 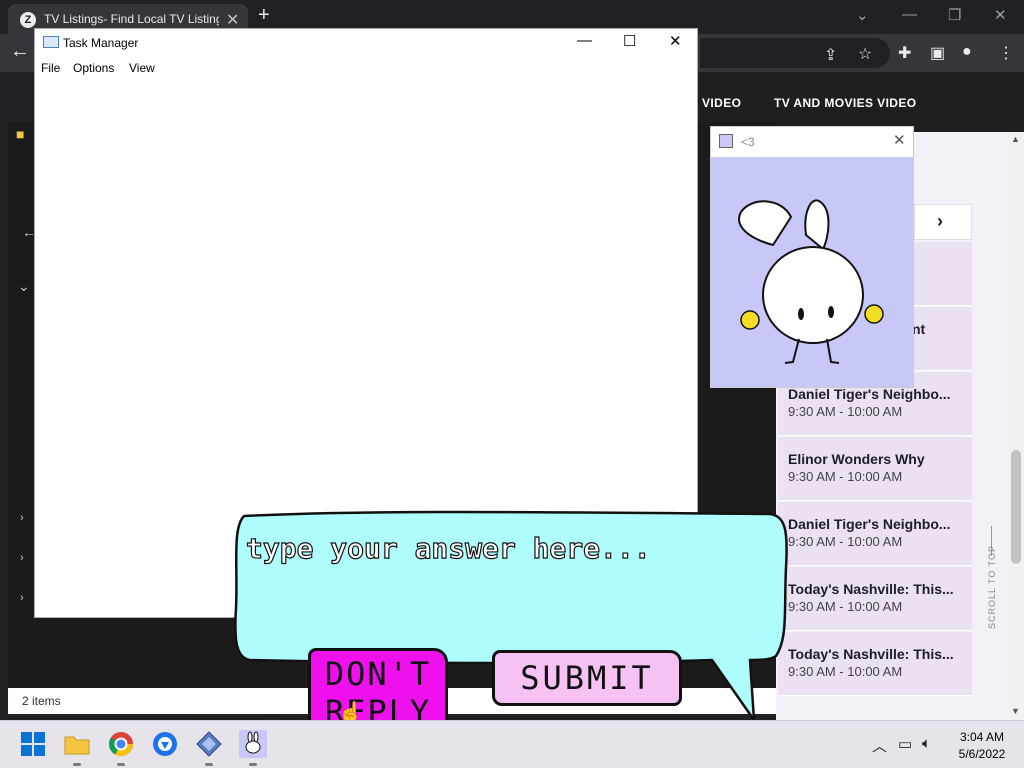 I want to click on submit-button: SUBMIT, so click(x=587, y=678).